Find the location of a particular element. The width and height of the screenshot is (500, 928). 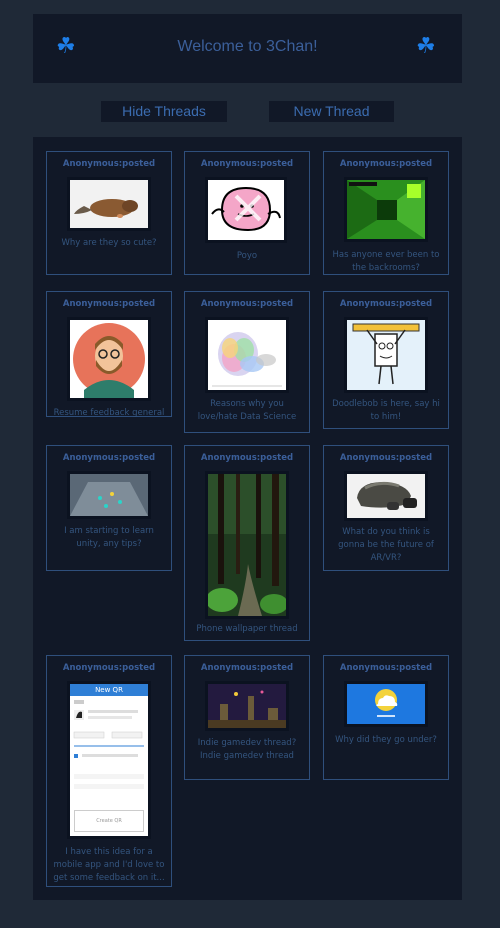

scatter-plot-image is located at coordinates (247, 355).